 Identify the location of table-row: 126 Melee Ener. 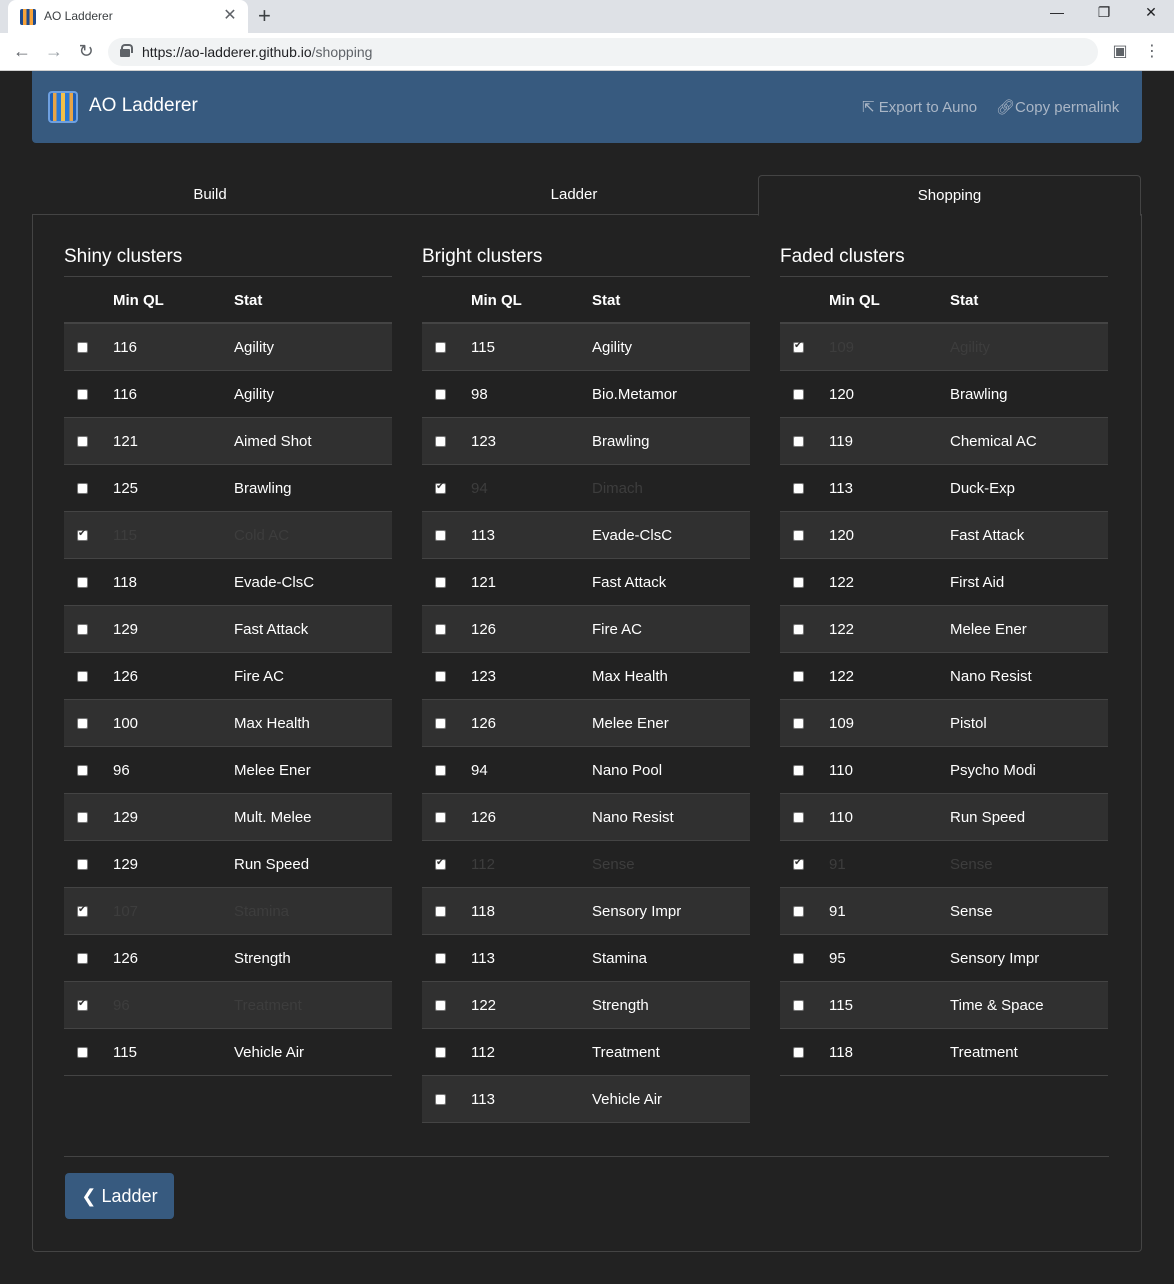
(586, 723).